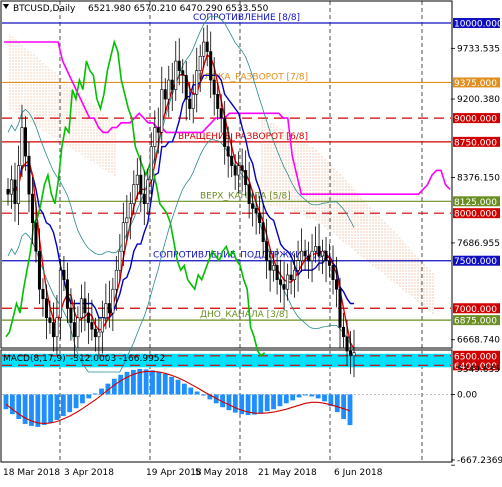 Image resolution: width=502 pixels, height=487 pixels. What do you see at coordinates (475, 262) in the screenshot?
I see `price-tag-text: 7500.000` at bounding box center [475, 262].